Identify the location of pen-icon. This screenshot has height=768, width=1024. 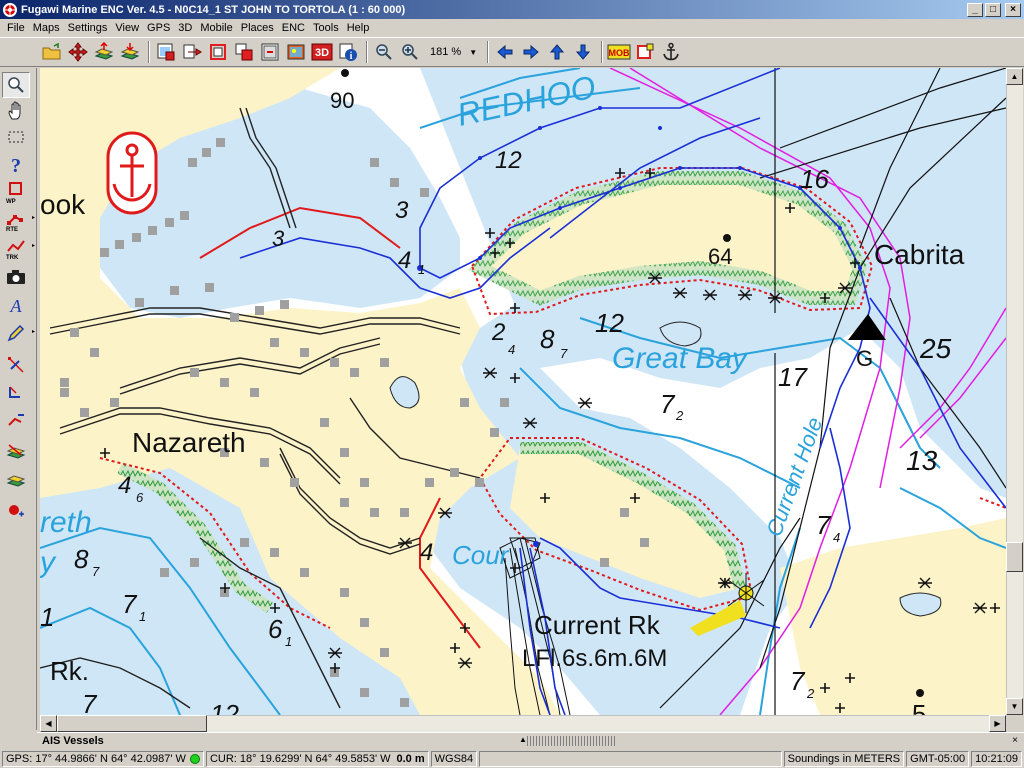
(16, 333).